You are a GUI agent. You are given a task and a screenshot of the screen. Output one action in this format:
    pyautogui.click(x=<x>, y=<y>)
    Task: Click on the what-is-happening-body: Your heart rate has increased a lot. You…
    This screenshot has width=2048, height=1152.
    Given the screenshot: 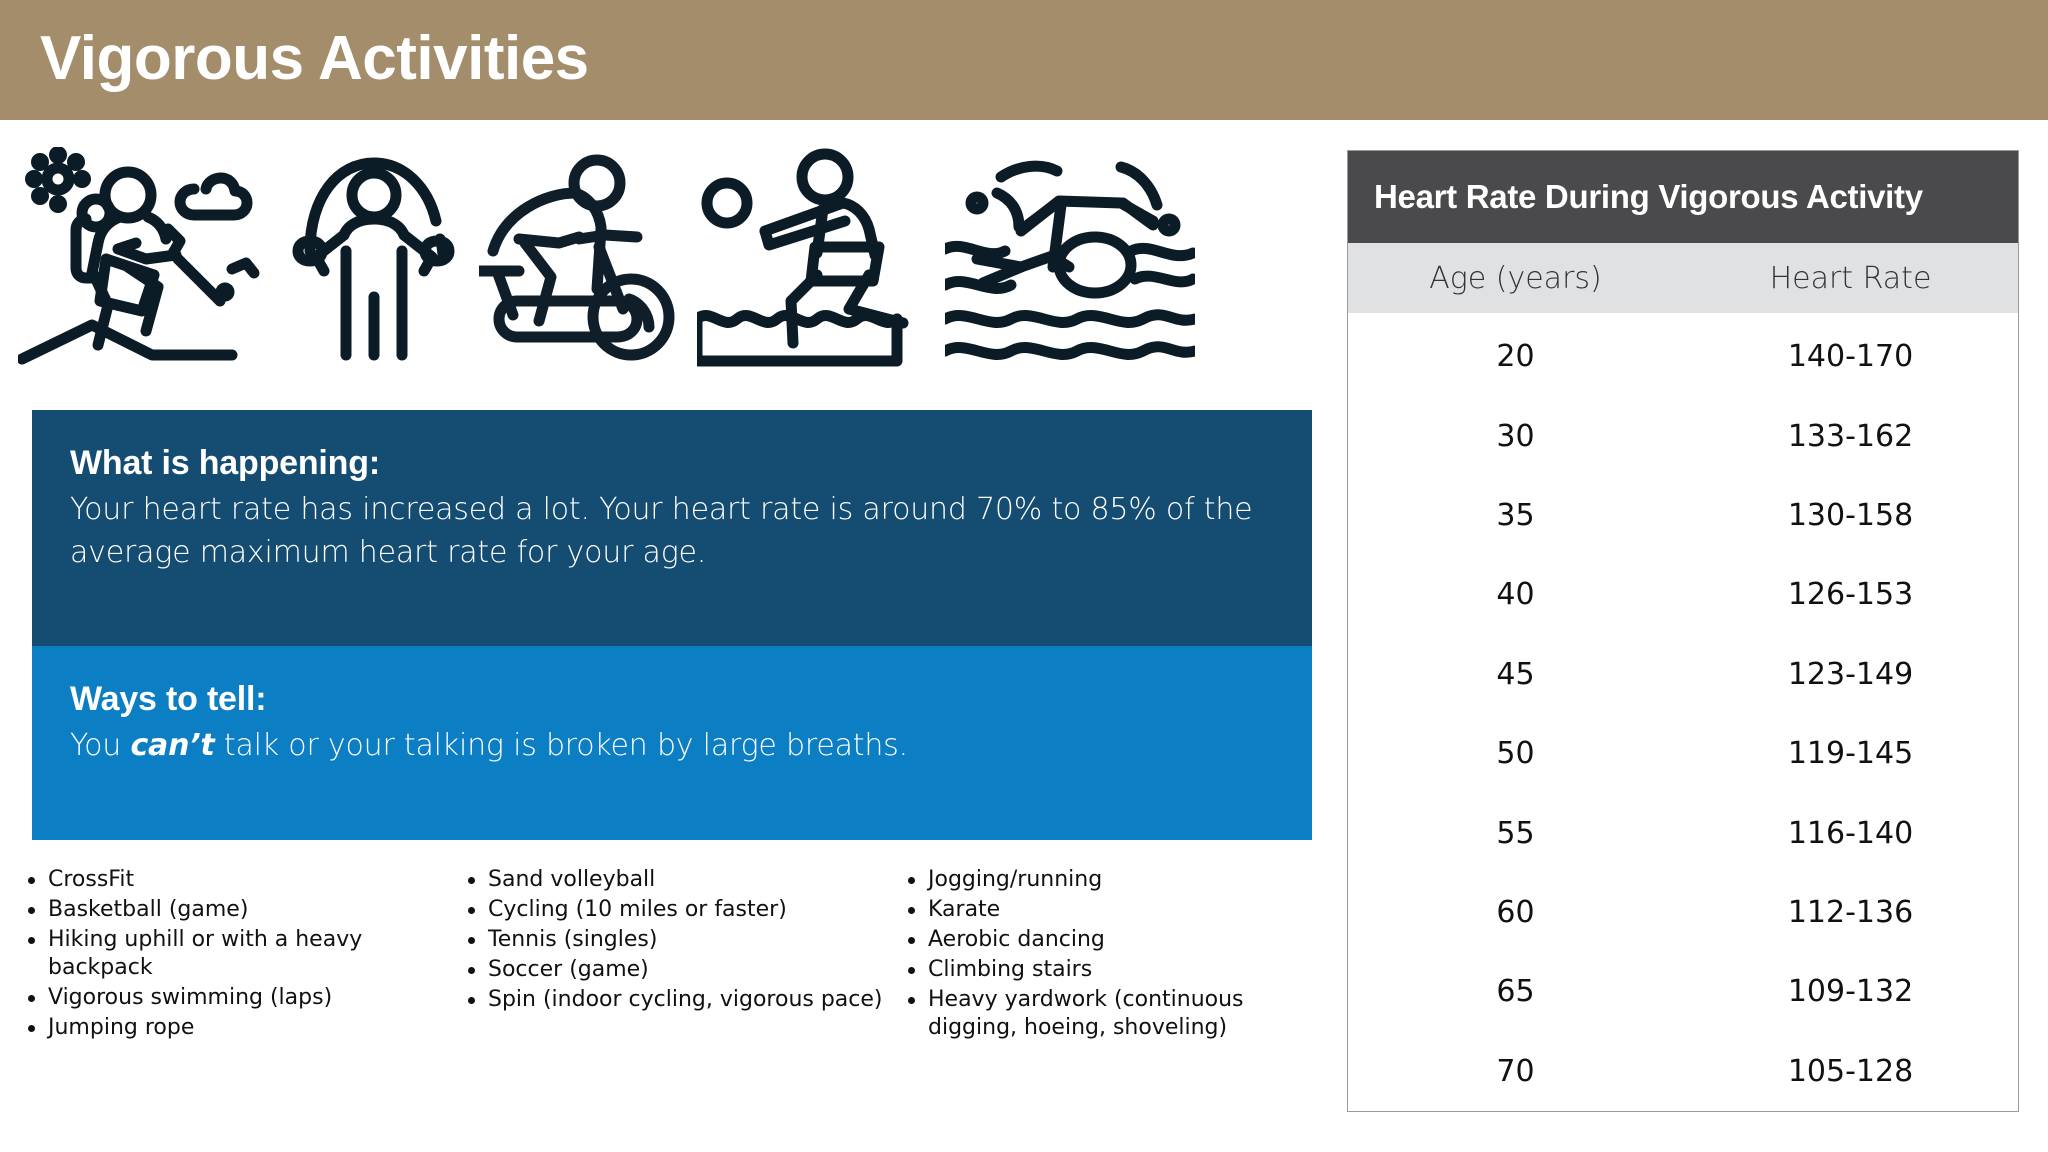 What is the action you would take?
    pyautogui.click(x=661, y=531)
    